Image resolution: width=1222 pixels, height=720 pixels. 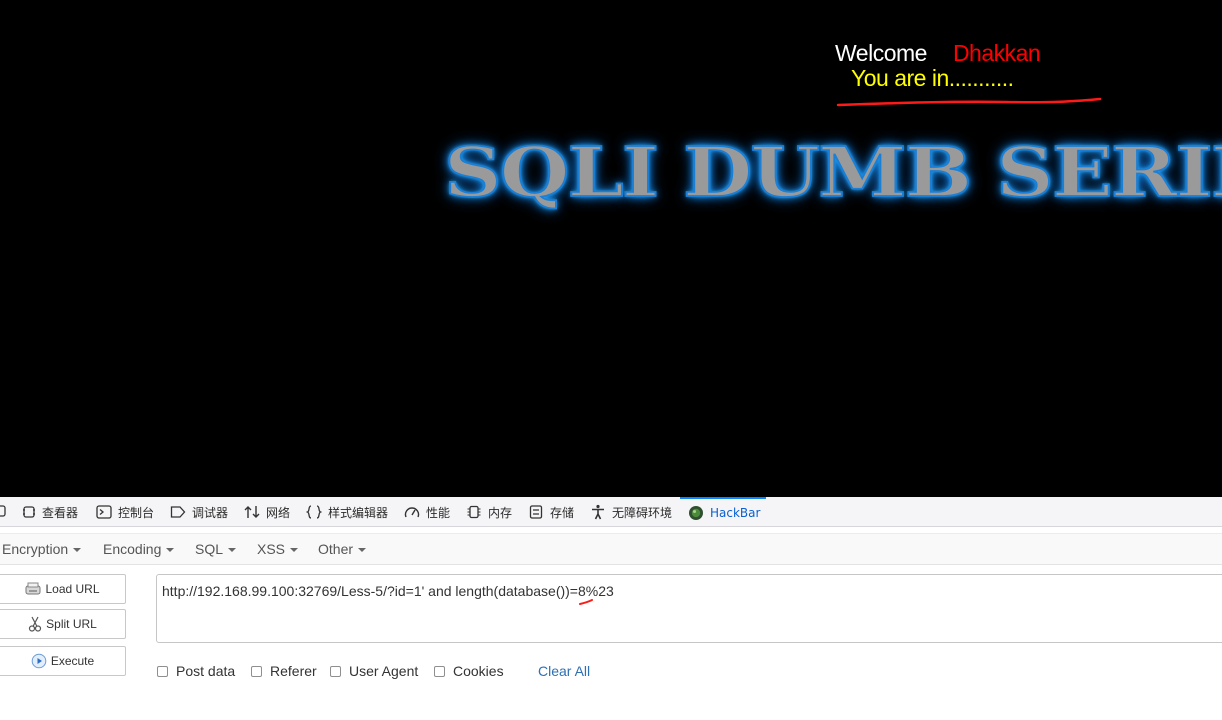 What do you see at coordinates (210, 512) in the screenshot?
I see `tab-label: 调试器` at bounding box center [210, 512].